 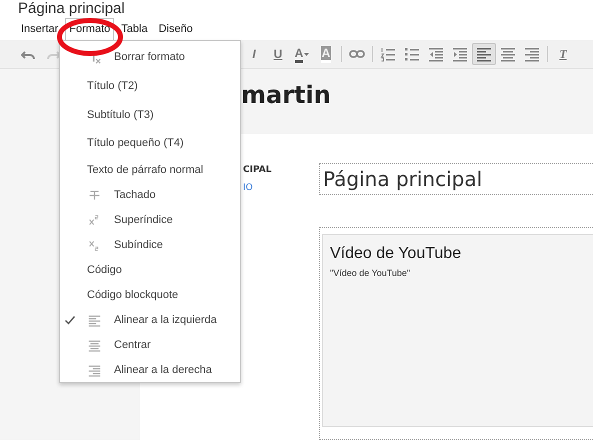 I want to click on superscript-icon, so click(x=94, y=220).